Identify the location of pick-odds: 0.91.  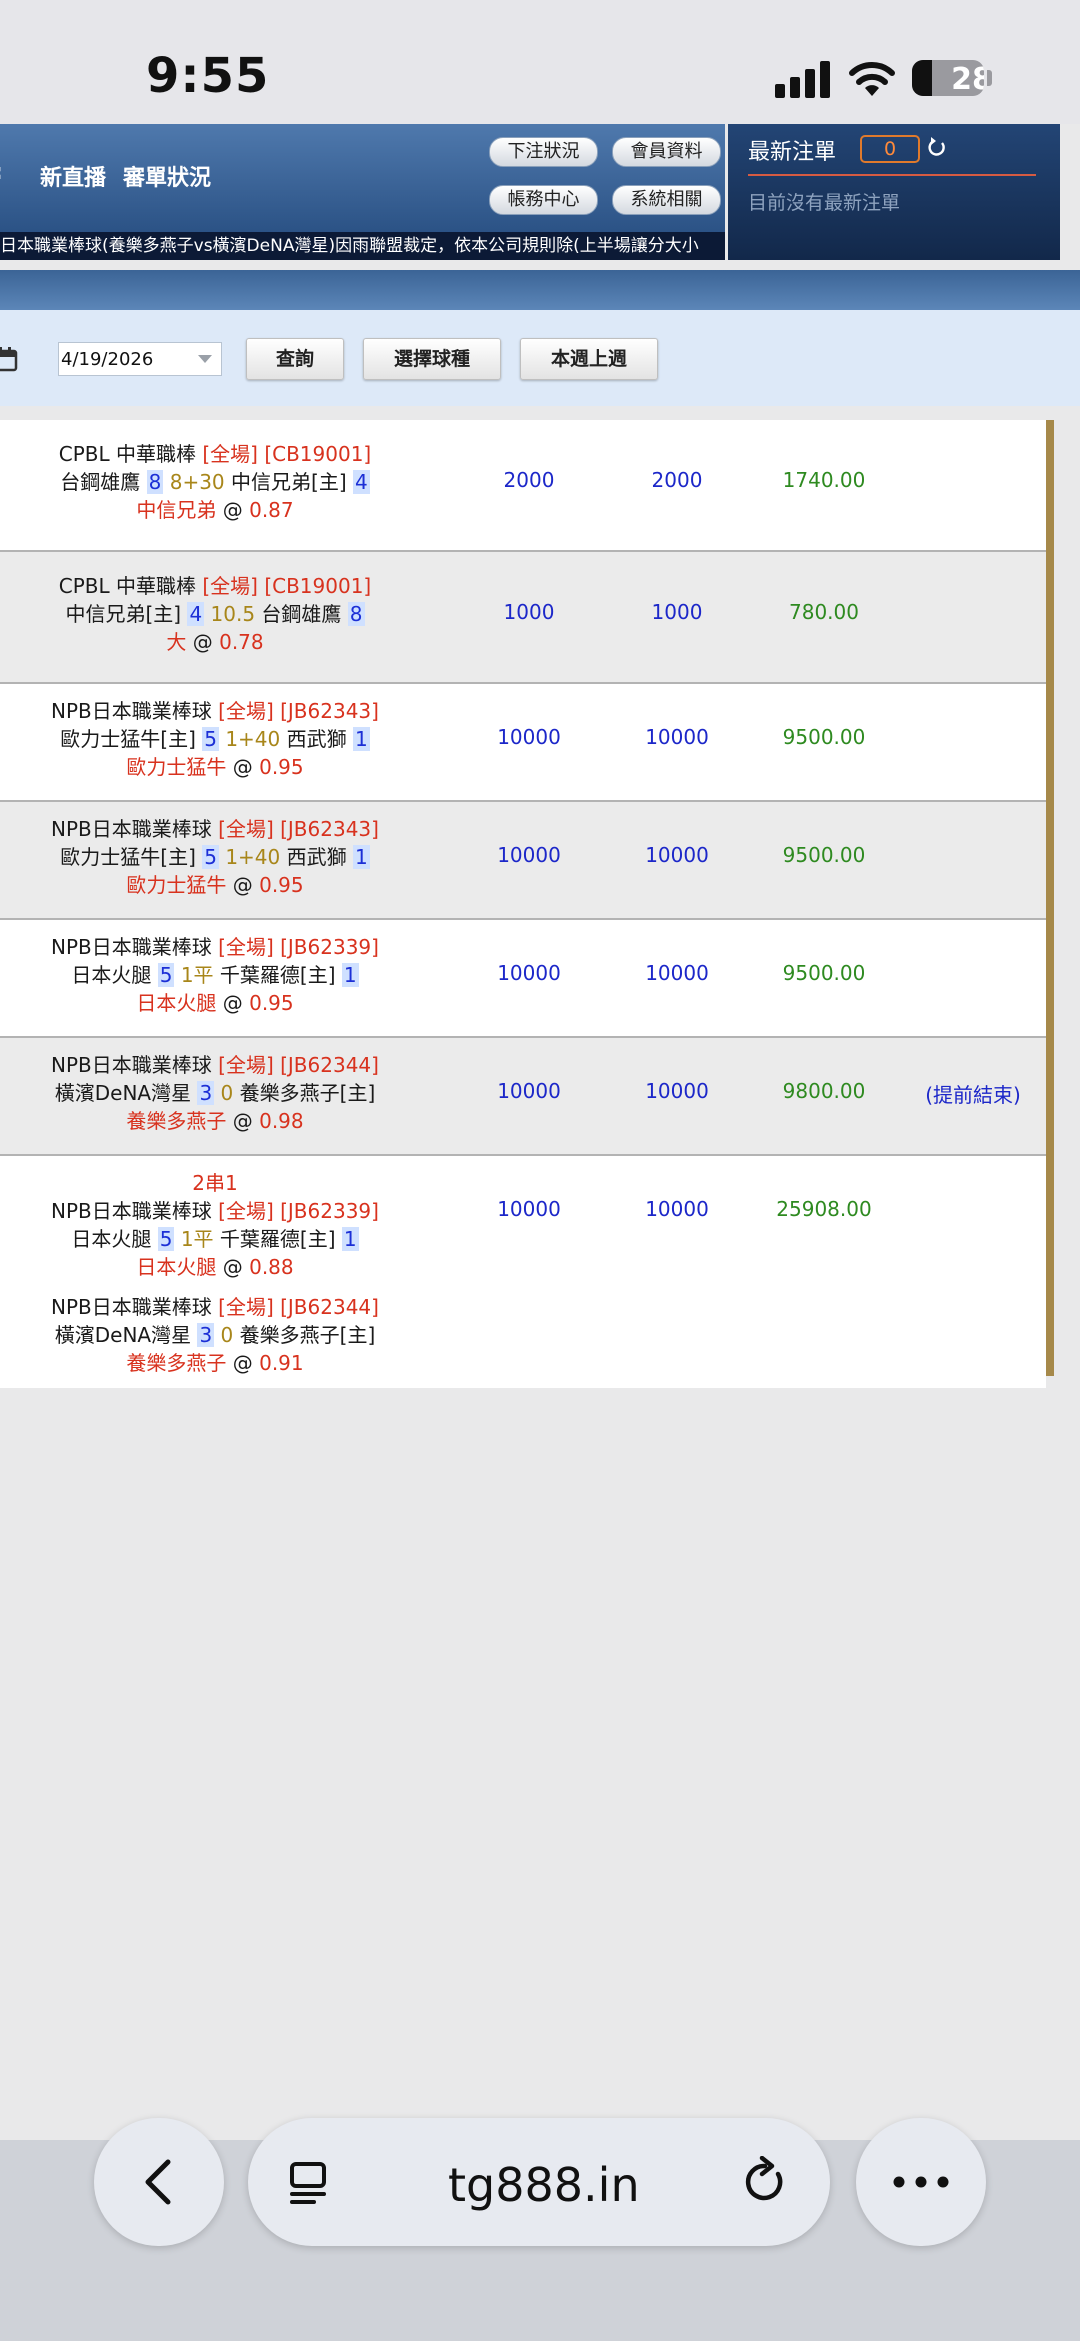
(281, 1363).